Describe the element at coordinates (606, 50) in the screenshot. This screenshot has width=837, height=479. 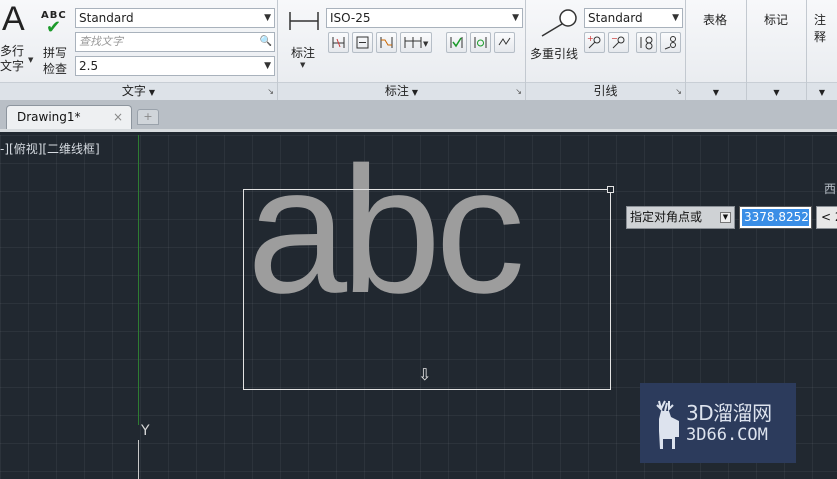
I see `leader-panel: 多重引线 Standard ▼ + − 引线 ↘` at that location.